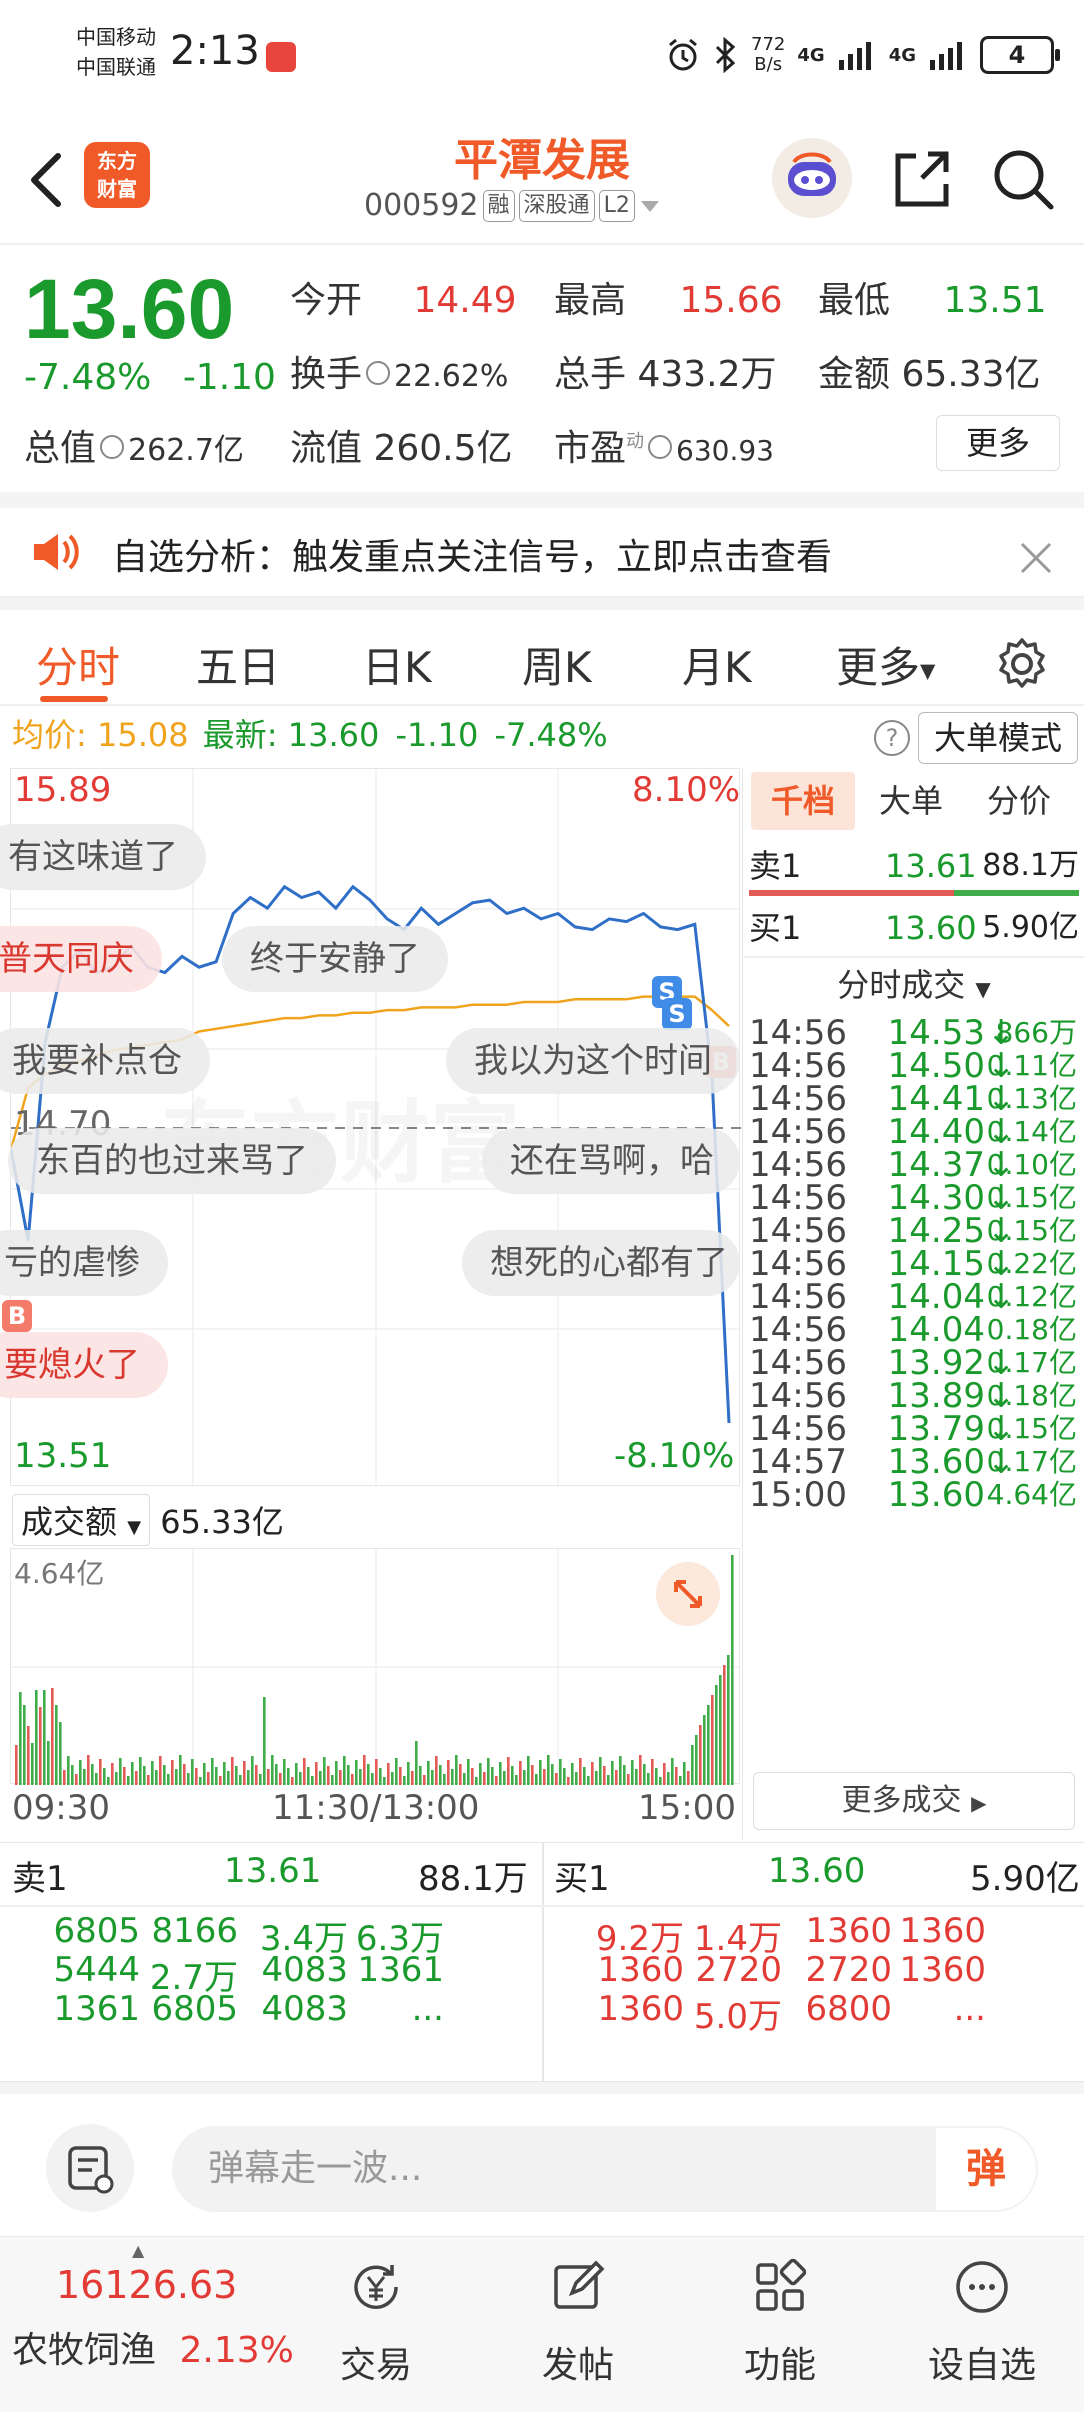  I want to click on danmaku-toggle-button: 弹, so click(986, 2169).